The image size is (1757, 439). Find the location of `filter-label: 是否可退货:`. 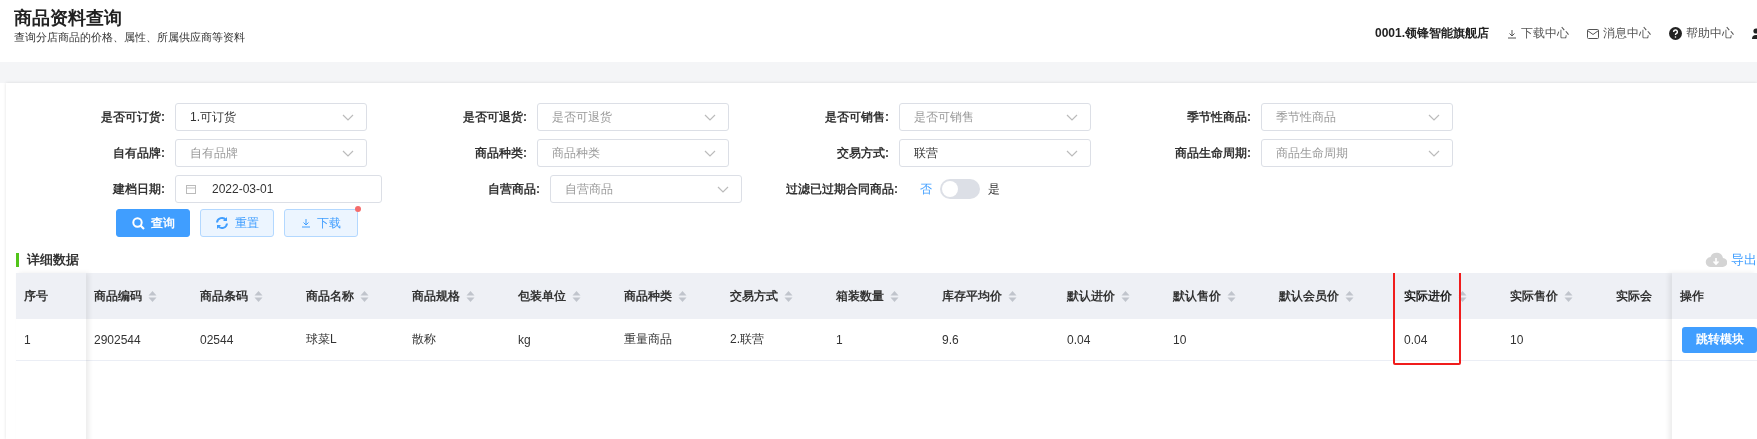

filter-label: 是否可退货: is located at coordinates (494, 117).